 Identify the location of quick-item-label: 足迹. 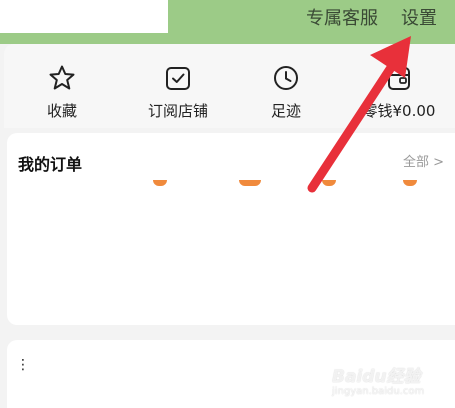
(285, 111).